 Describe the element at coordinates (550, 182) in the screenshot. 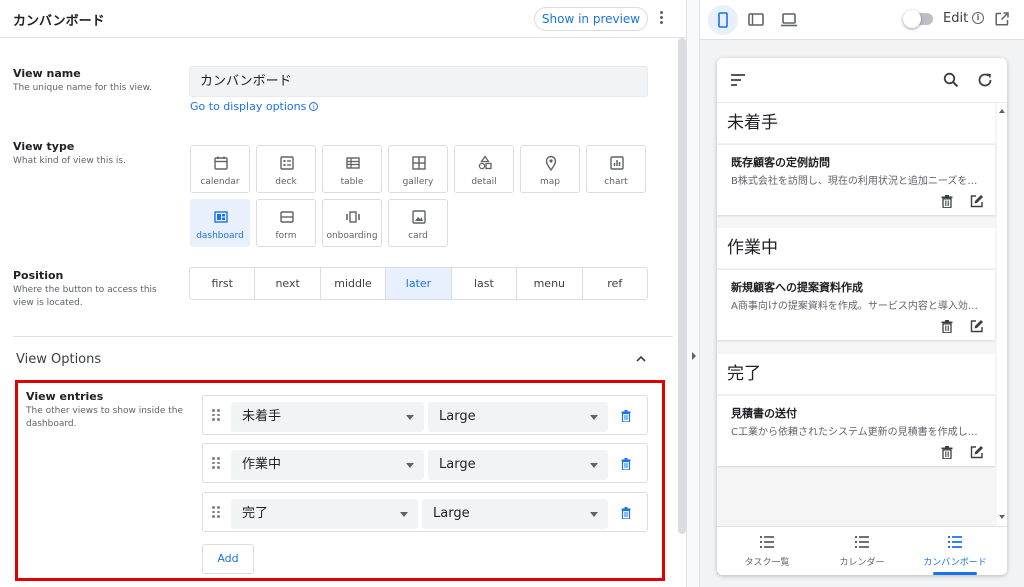

I see `view-type-label-map: map` at that location.